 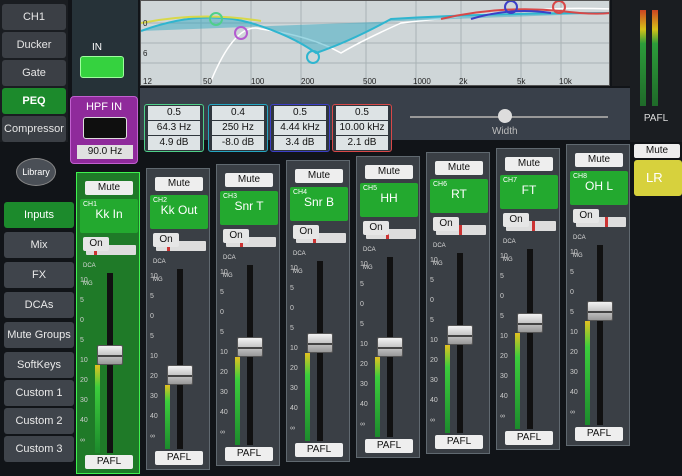 I want to click on channel-strip: Mute CH4 Snr B On DCA MG 10 5 0 5 10 20 30 40 ∞ PAFL, so click(x=318, y=311).